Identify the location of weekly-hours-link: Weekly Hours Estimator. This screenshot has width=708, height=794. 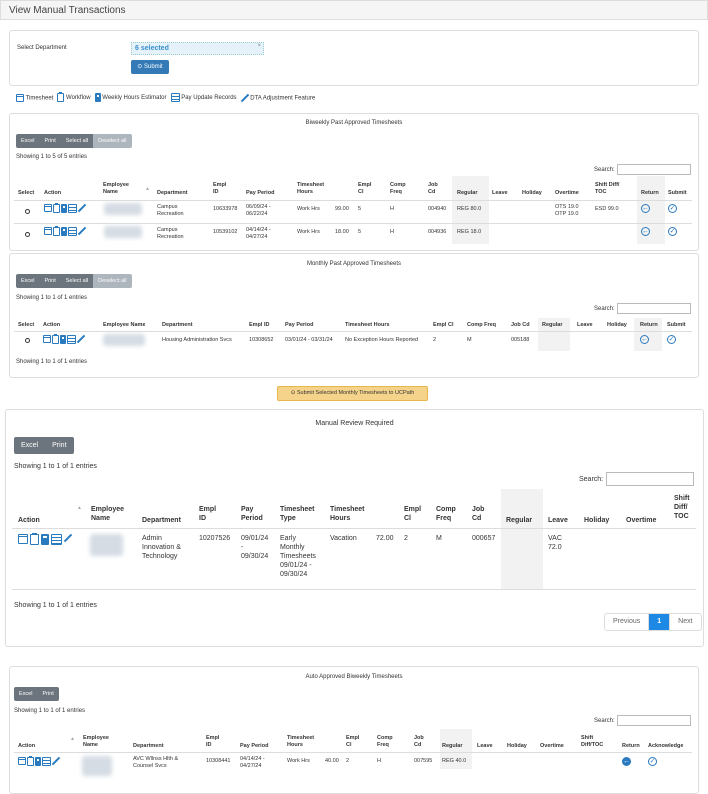
(130, 97).